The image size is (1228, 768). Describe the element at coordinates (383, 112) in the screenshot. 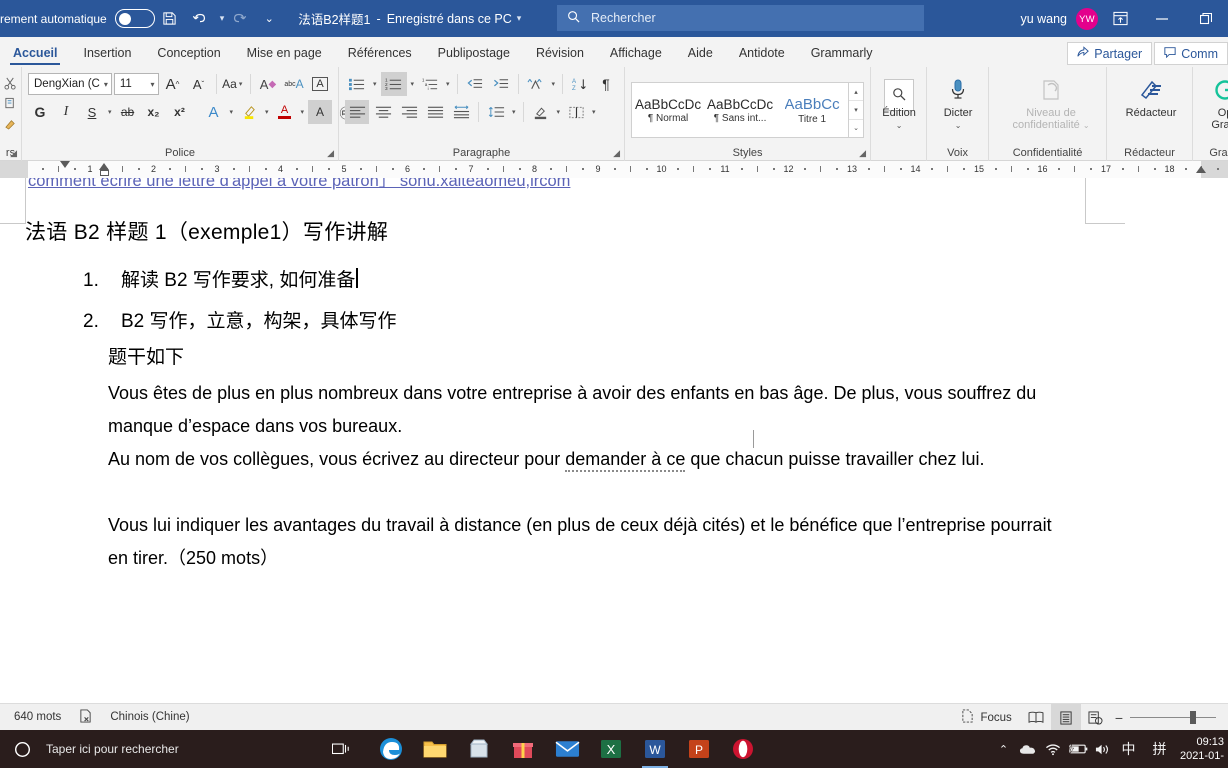

I see `align-center-icon` at that location.